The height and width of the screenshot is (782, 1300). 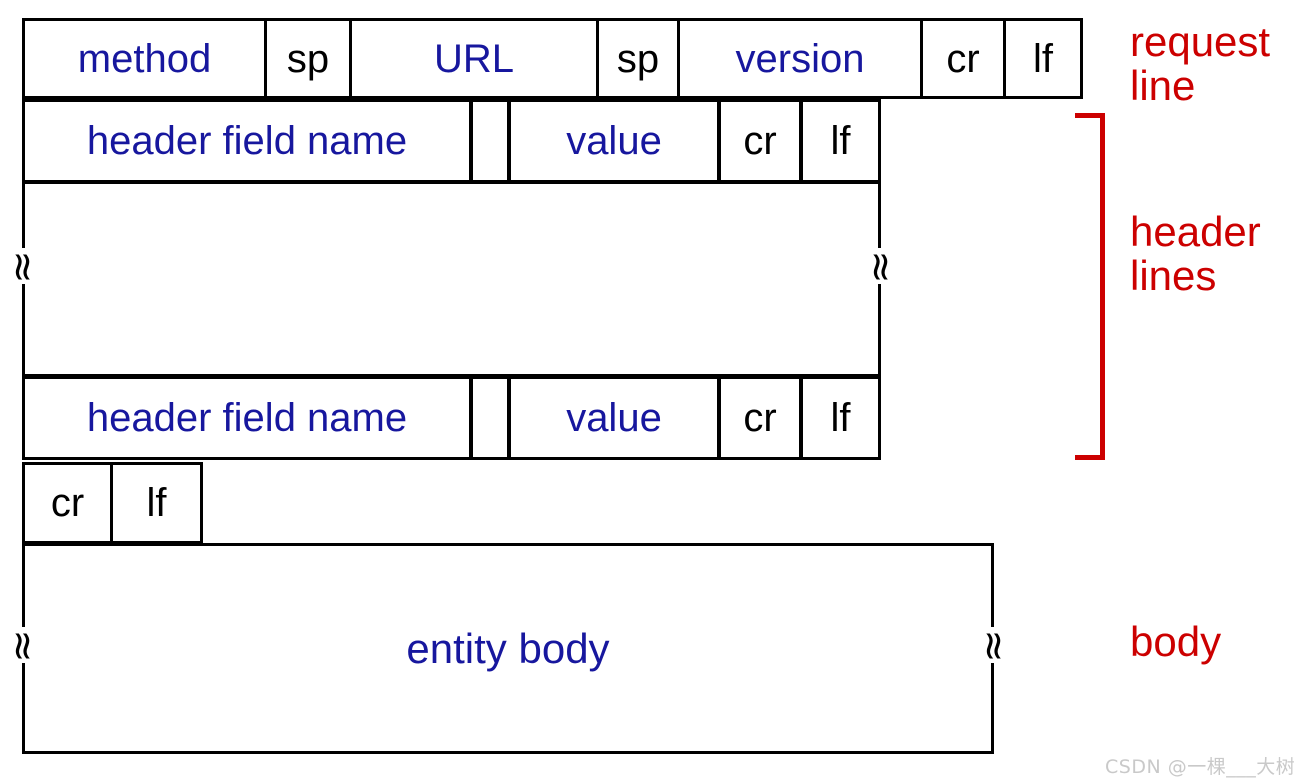 I want to click on annotation-body: body, so click(x=1176, y=641).